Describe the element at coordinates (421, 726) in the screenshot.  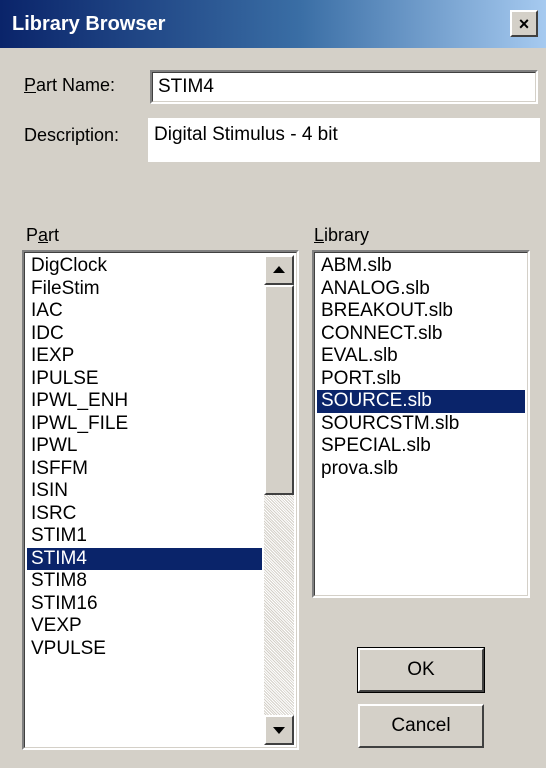
I see `cancel-button: Cancel` at that location.